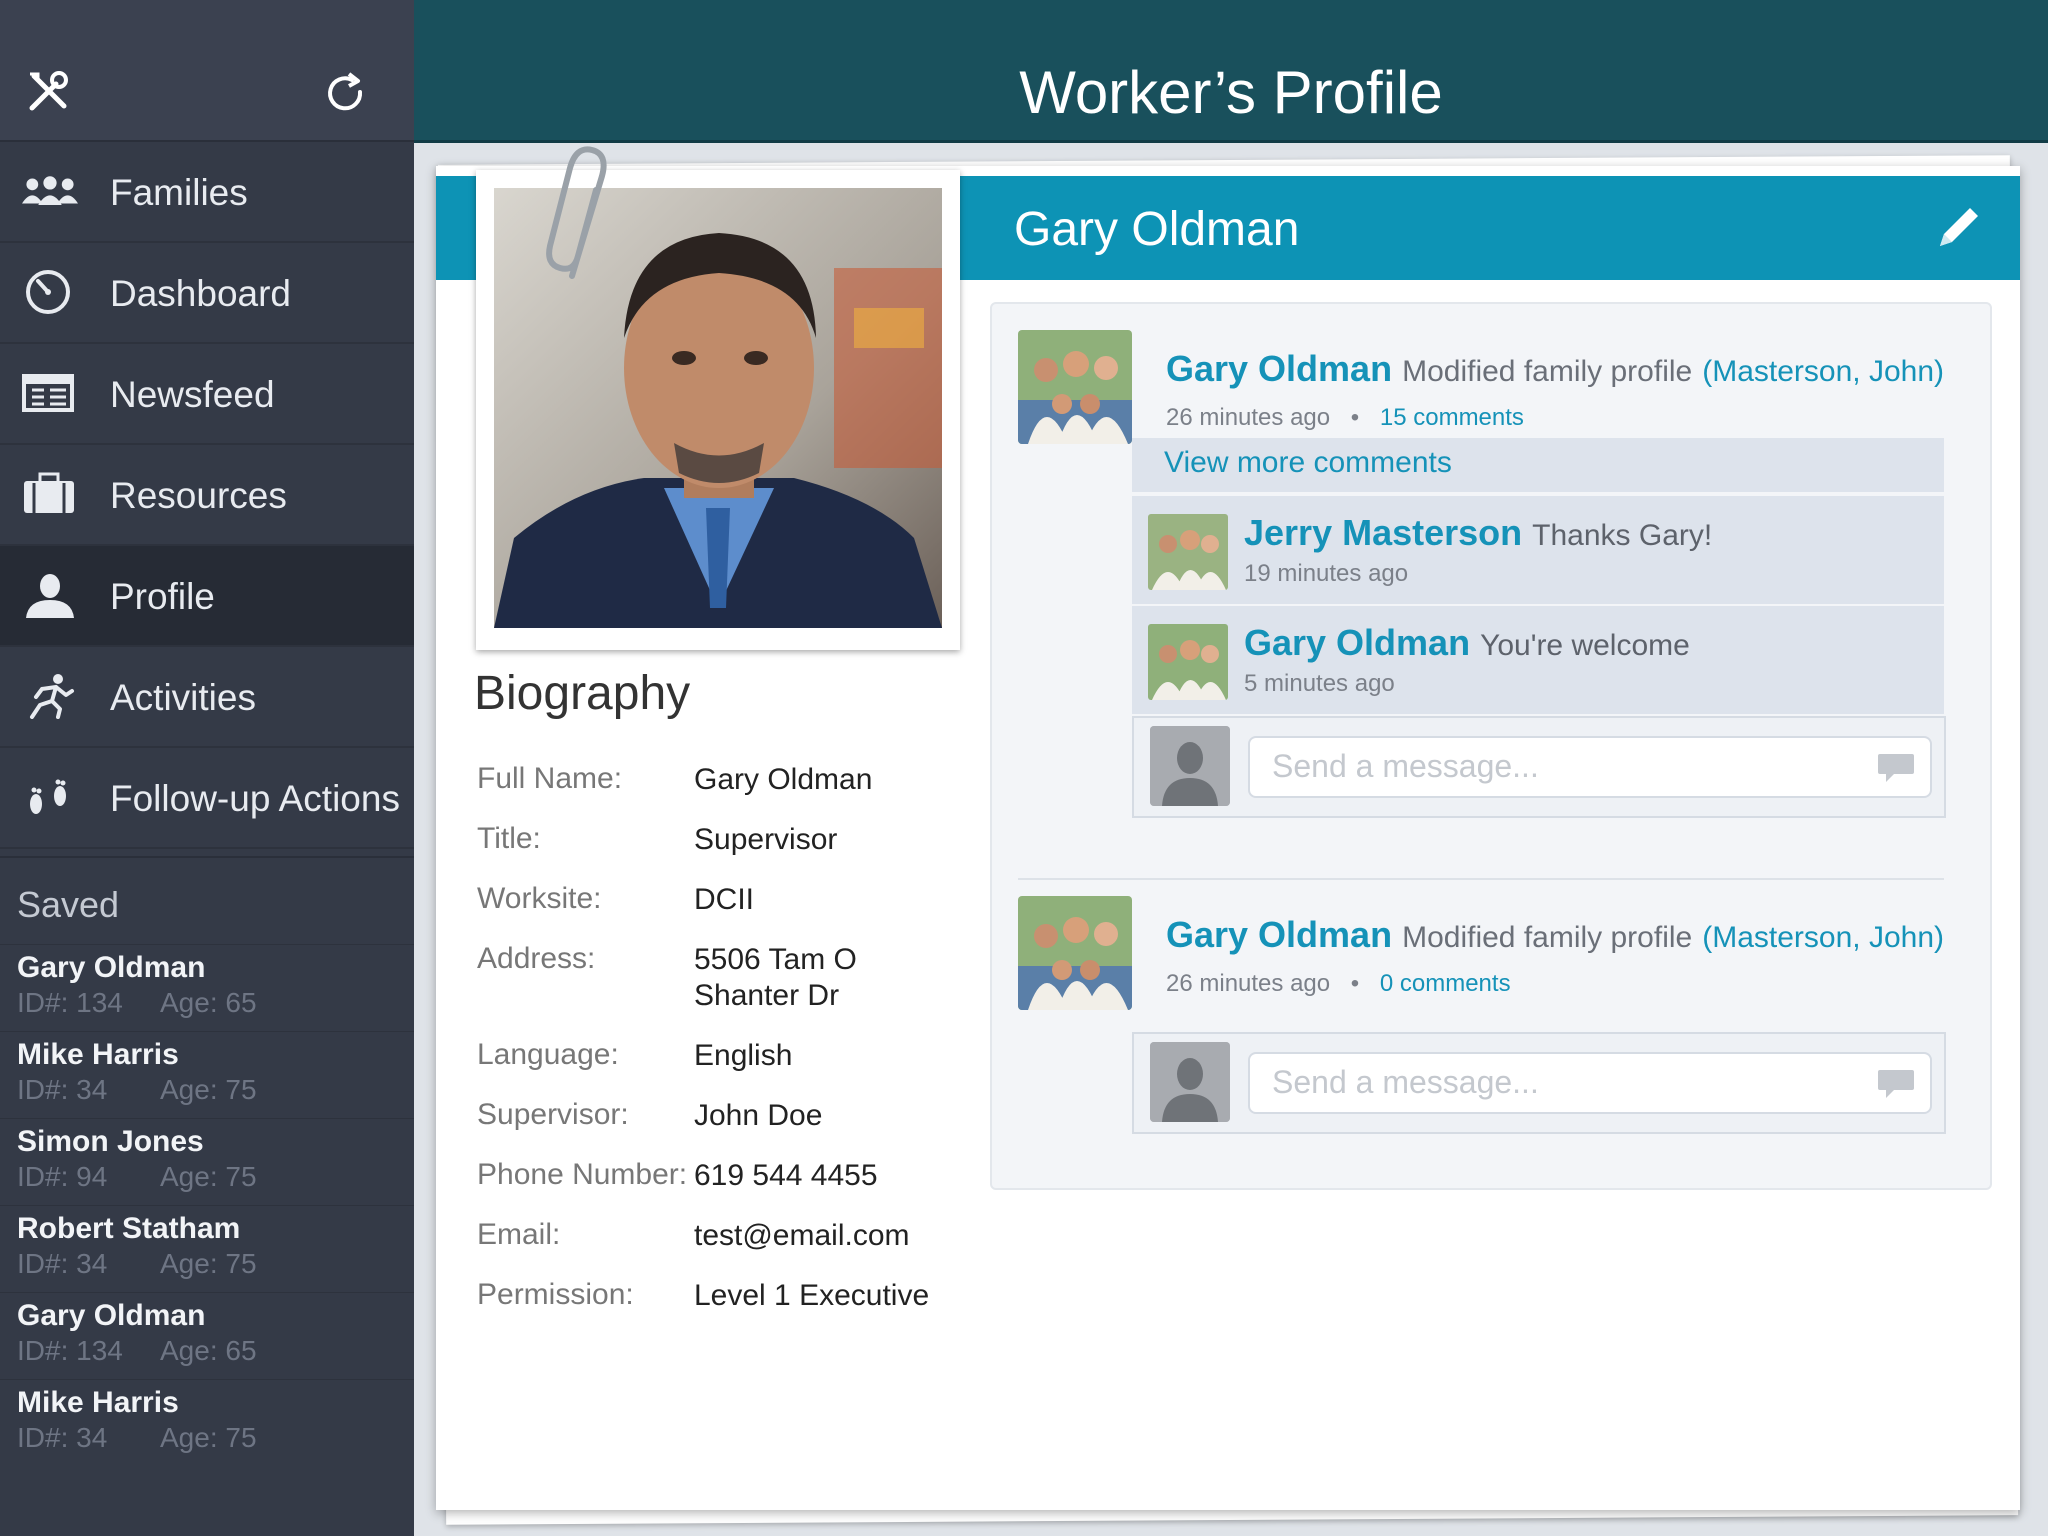 The image size is (2048, 1536). I want to click on bio-value: test@email.com, so click(802, 1235).